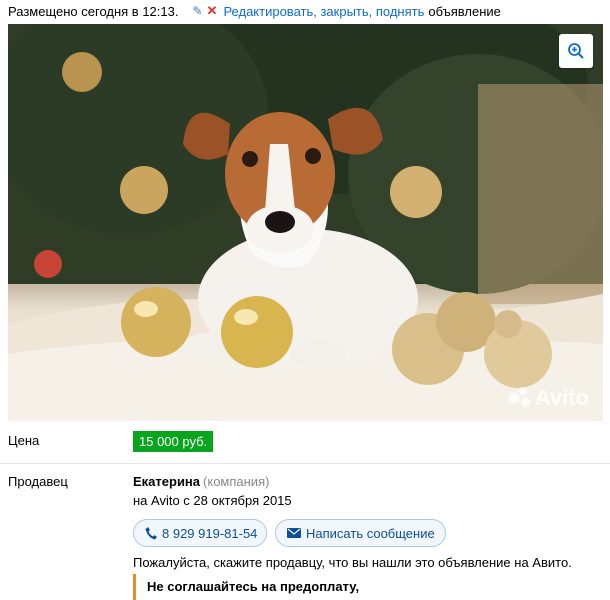 This screenshot has height=600, width=610. Describe the element at coordinates (294, 533) in the screenshot. I see `envelope-icon` at that location.